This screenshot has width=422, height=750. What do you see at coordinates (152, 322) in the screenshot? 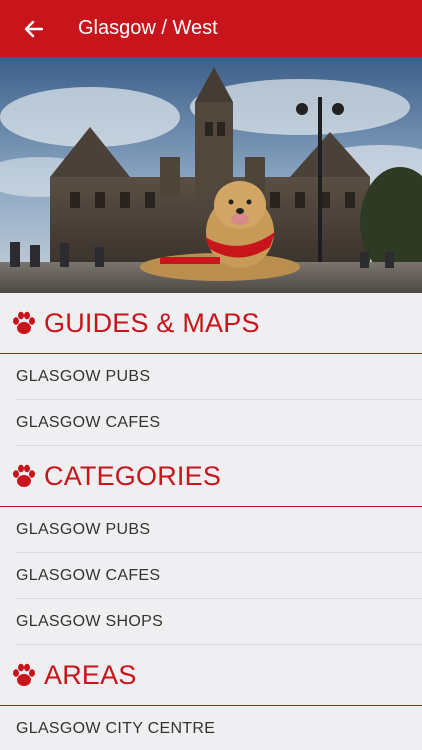
I see `section-title: GUIDES & MAPS` at bounding box center [152, 322].